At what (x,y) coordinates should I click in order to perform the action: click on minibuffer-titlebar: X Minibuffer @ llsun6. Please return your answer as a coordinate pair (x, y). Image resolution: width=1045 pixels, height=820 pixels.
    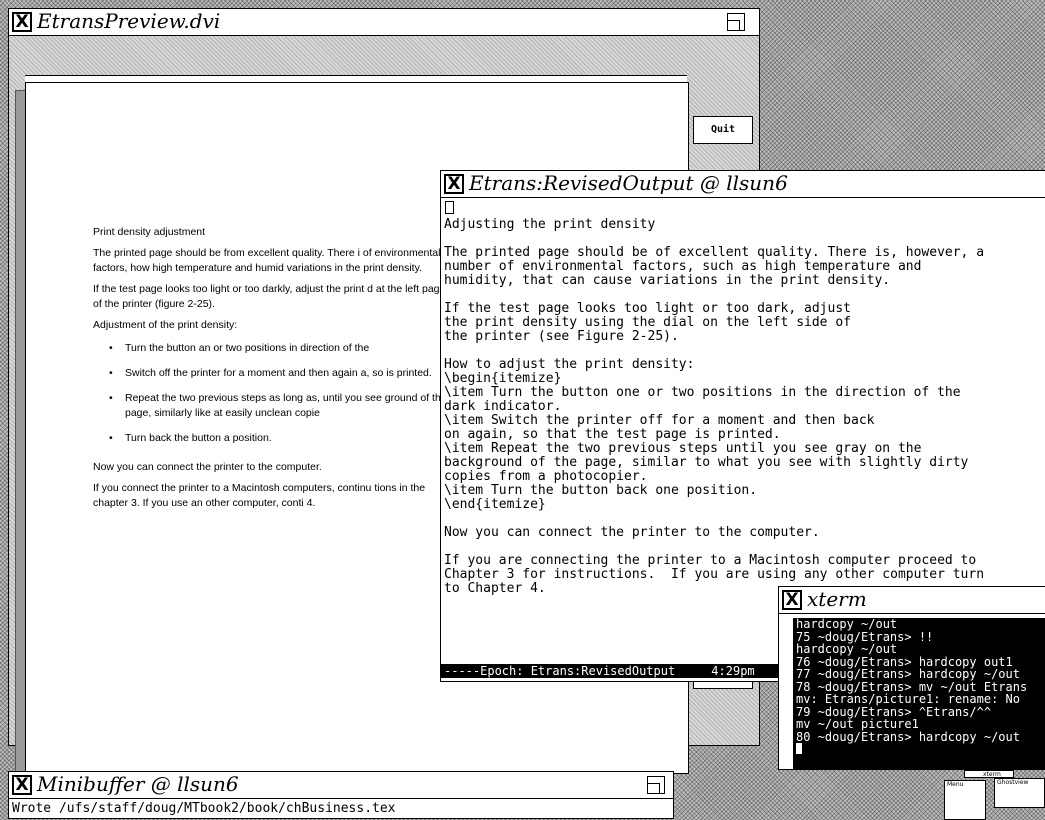
    Looking at the image, I should click on (341, 785).